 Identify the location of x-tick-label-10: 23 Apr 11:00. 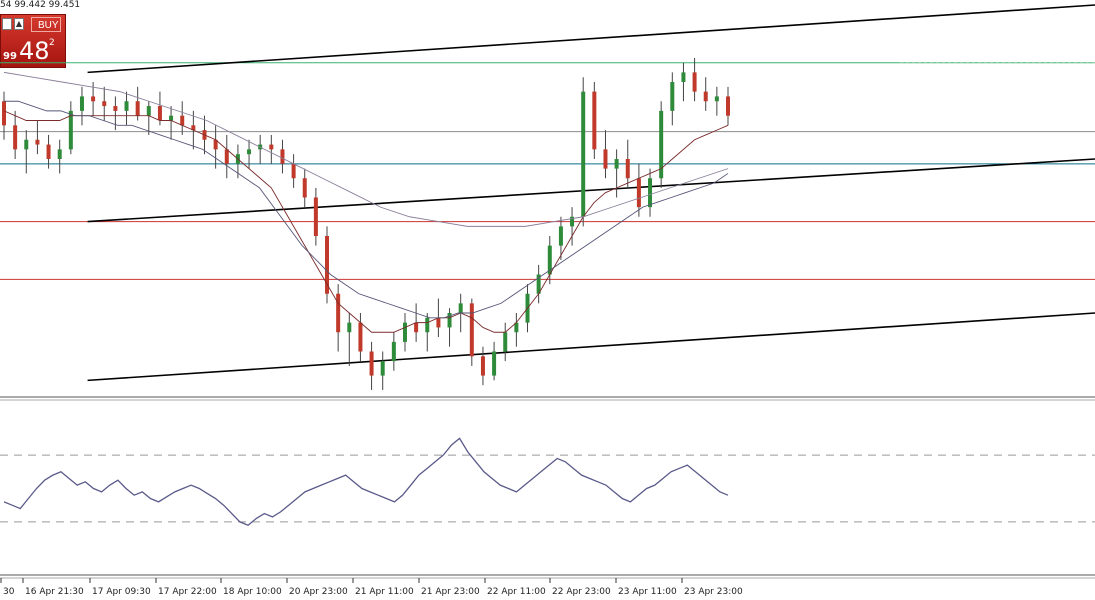
(647, 592).